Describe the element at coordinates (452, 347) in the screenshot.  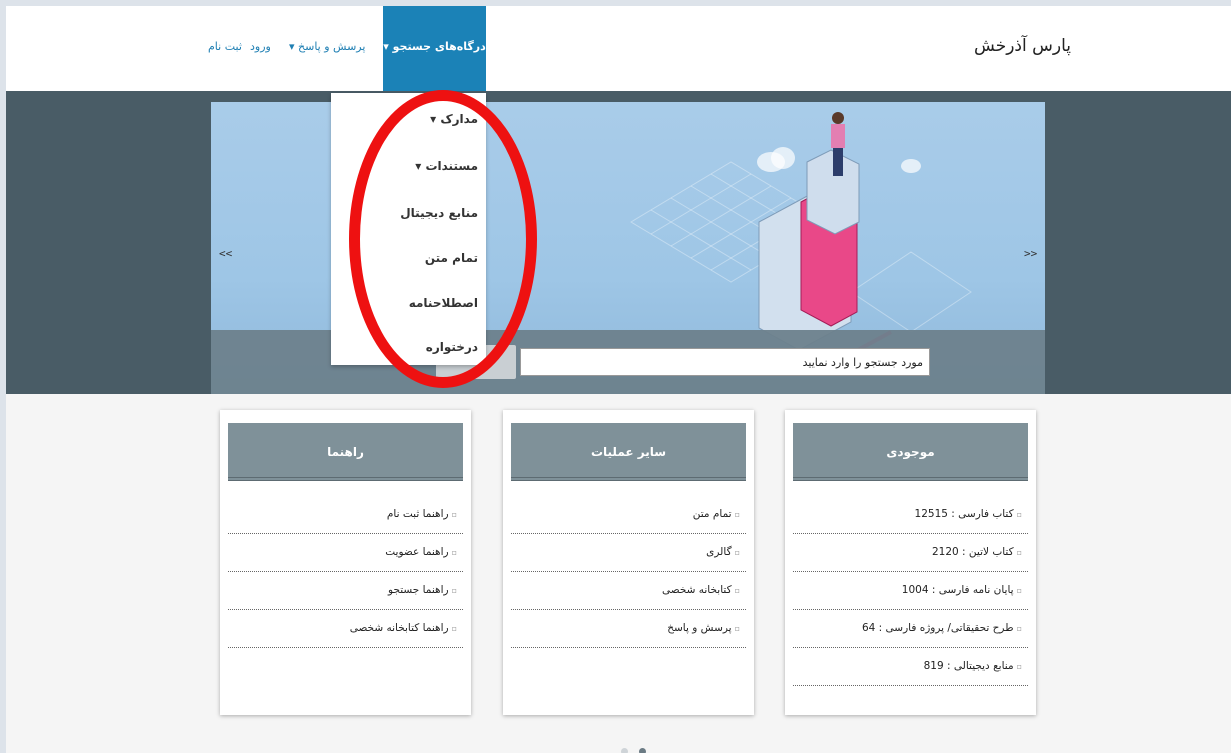
I see `dropdown-item-tree: درختواره` at that location.